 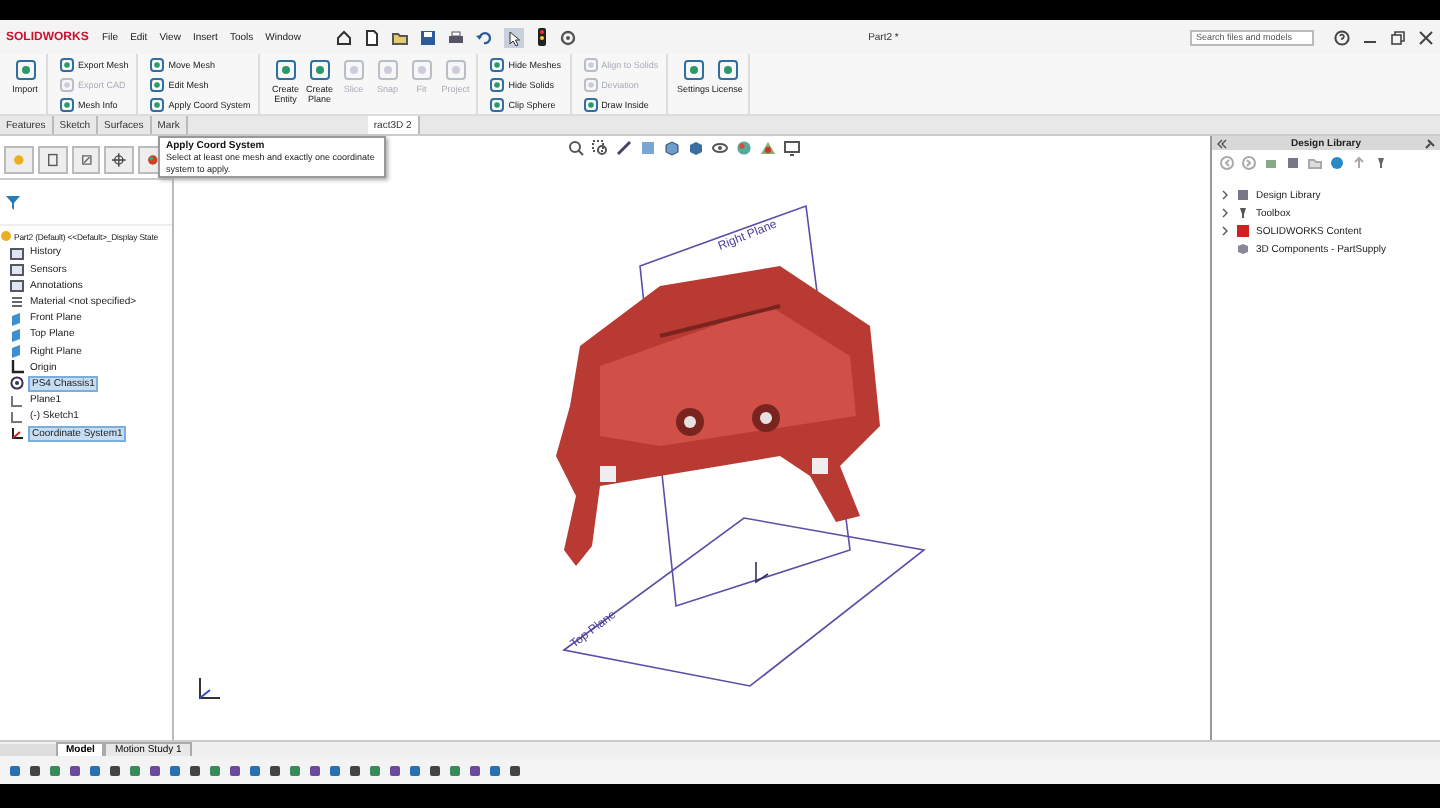 What do you see at coordinates (17, 383) in the screenshot?
I see `mesh-icon` at bounding box center [17, 383].